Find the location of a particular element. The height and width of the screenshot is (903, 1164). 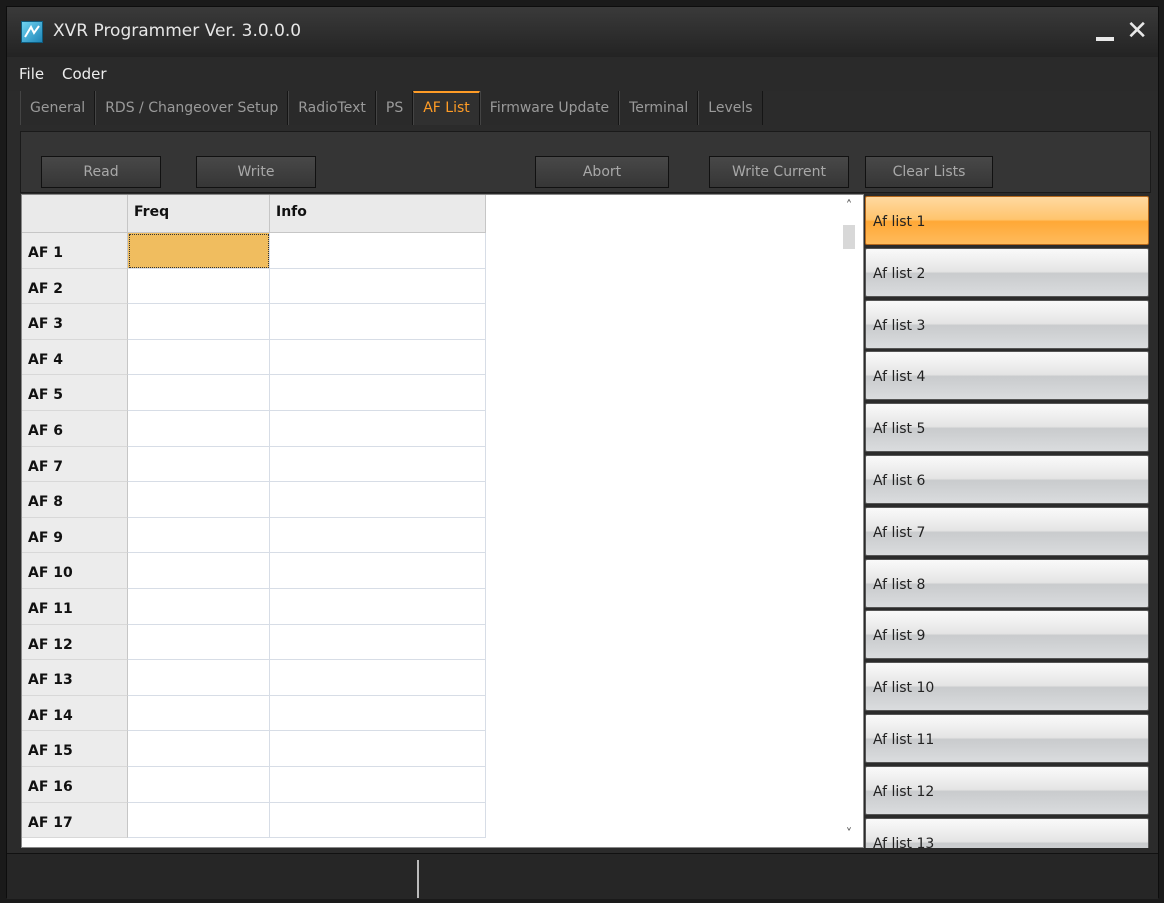

write-button: Write is located at coordinates (256, 172).